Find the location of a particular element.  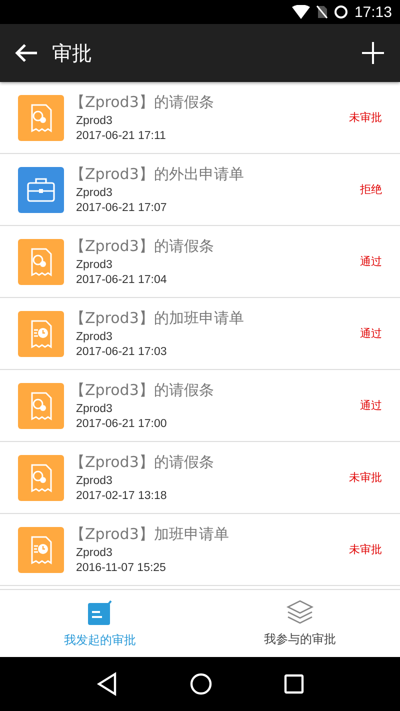

approval-item: 【Zprod3】的外出申请单 Zprod3 2017-06-21 17:07 拒绝 is located at coordinates (200, 190).